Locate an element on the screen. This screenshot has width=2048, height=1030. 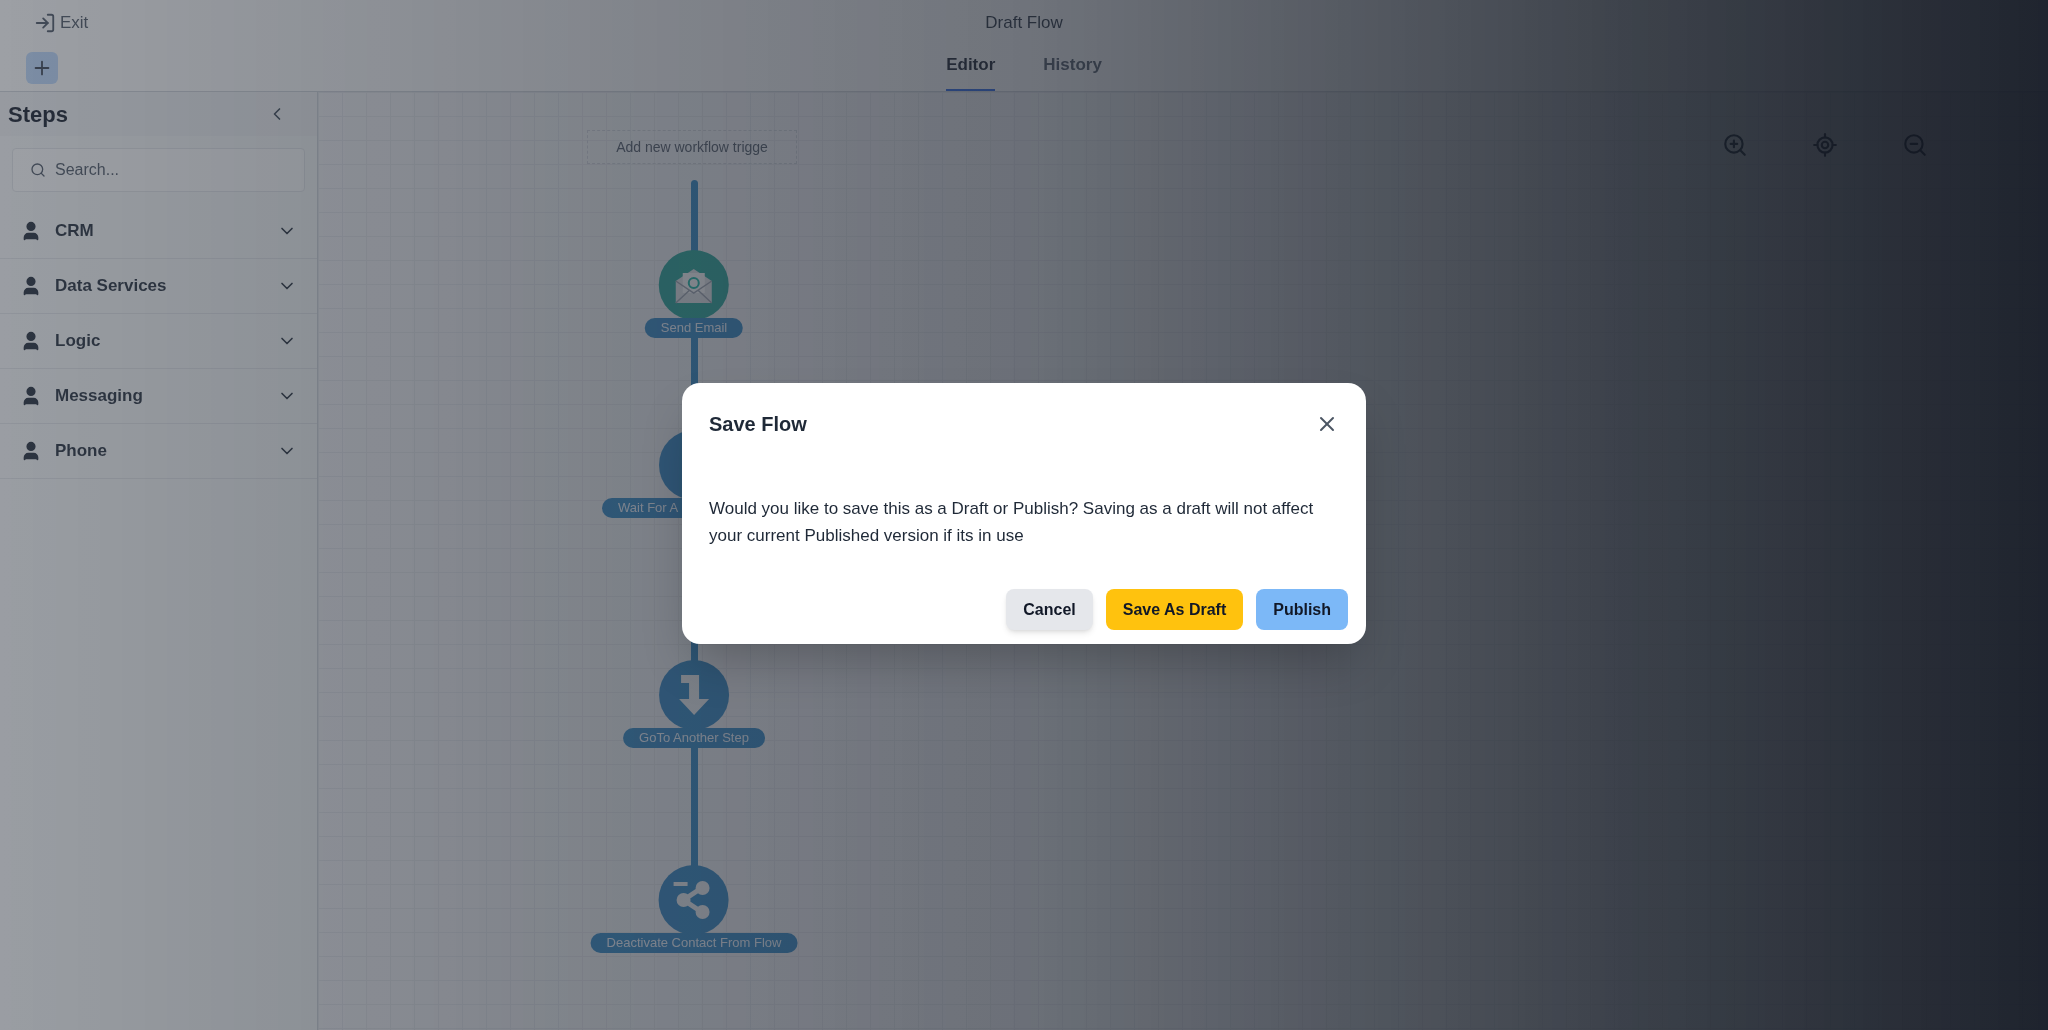
exit-icon is located at coordinates (45, 22).